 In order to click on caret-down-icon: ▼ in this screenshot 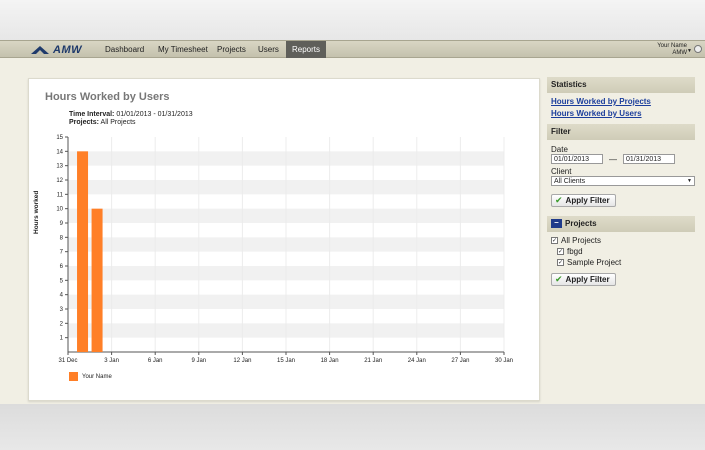, I will do `click(689, 51)`.